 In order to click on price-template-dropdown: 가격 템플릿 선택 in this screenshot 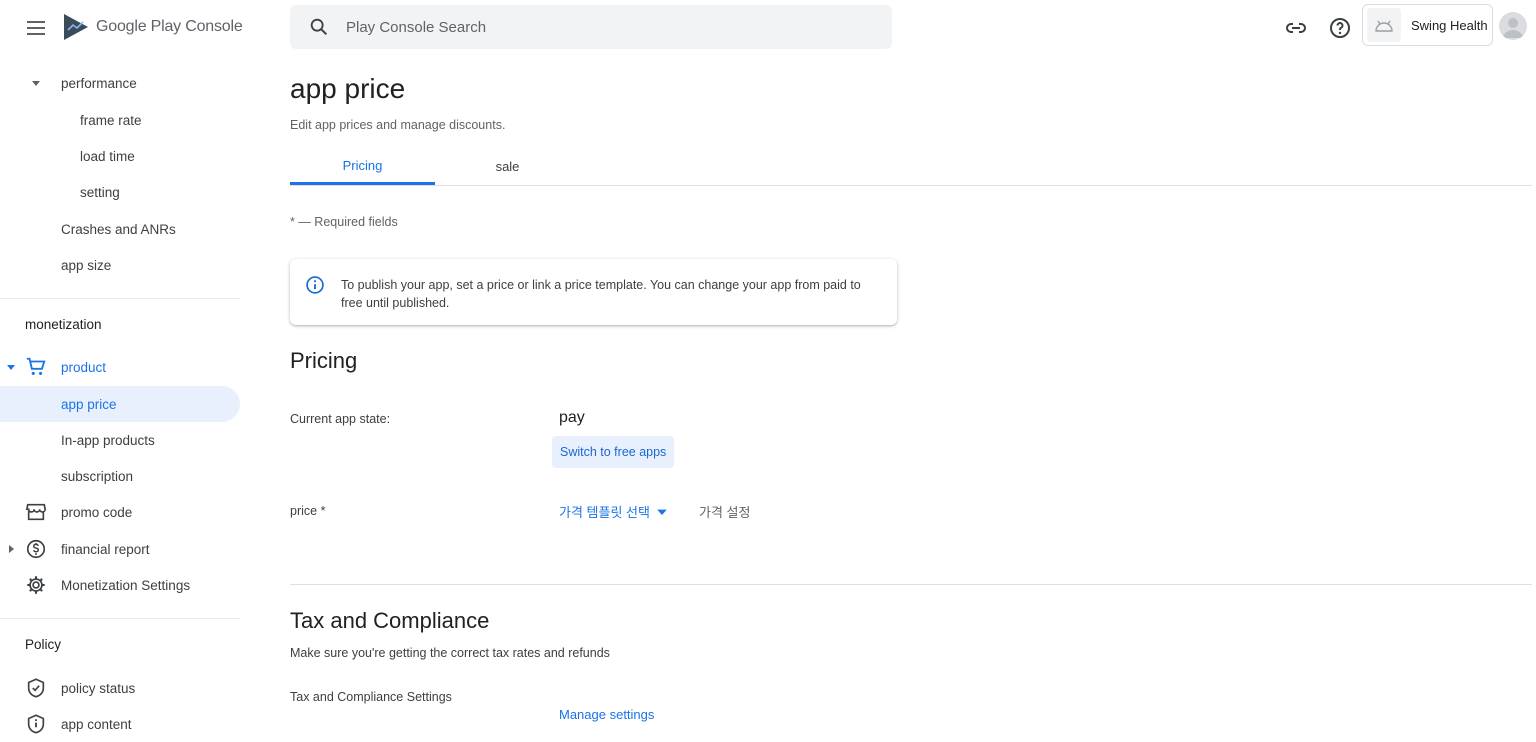, I will do `click(613, 511)`.